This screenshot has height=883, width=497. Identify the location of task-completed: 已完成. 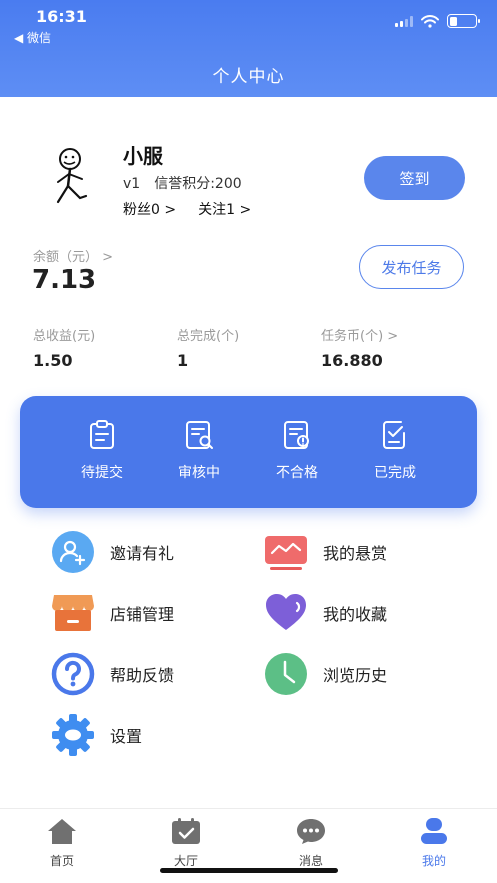
(395, 452).